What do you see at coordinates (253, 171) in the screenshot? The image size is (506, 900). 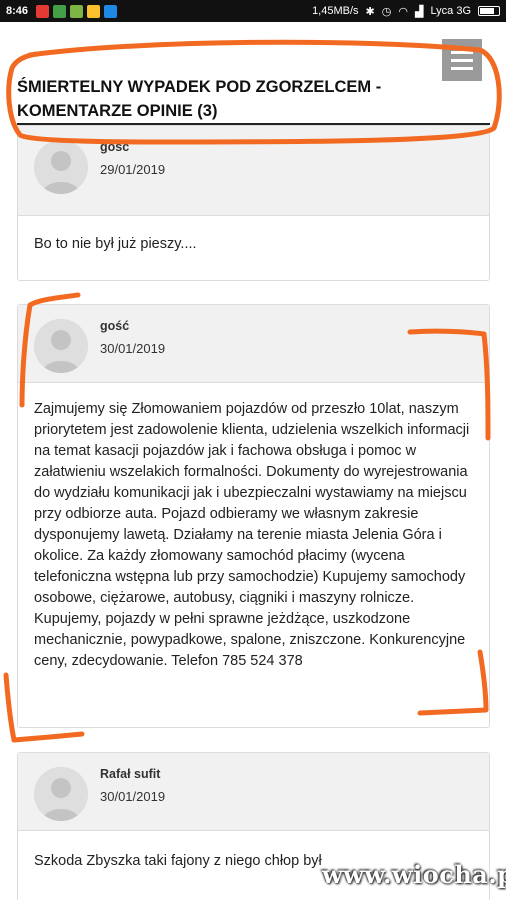 I see `comment-header: gość 29/01/2019` at bounding box center [253, 171].